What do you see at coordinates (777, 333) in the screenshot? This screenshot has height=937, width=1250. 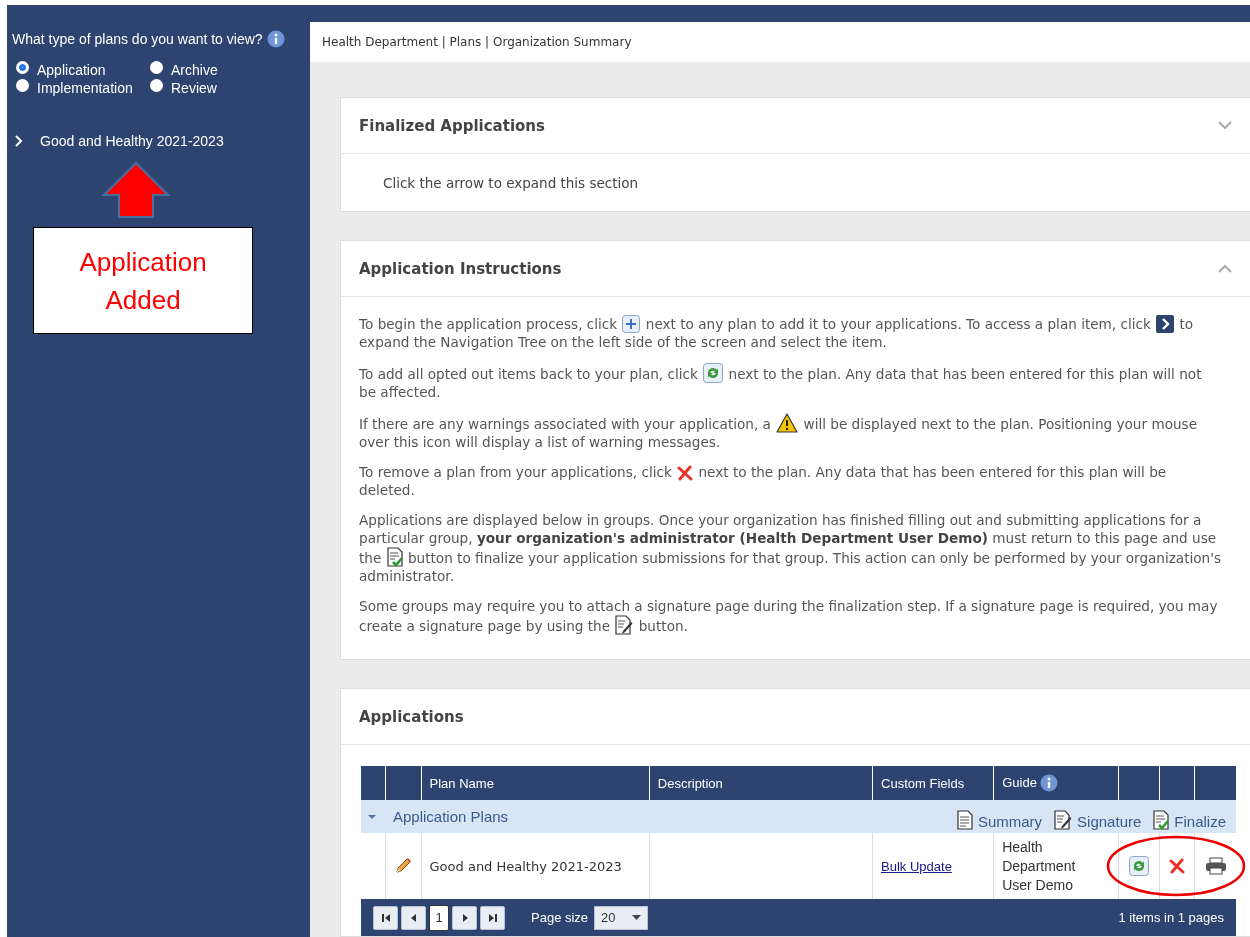 I see `instruction-text: To begin the application process, click next to any plan to add it to your applications. To access a plan item, click to expand the Navigation Tree on the left side of the screen and select the item.` at bounding box center [777, 333].